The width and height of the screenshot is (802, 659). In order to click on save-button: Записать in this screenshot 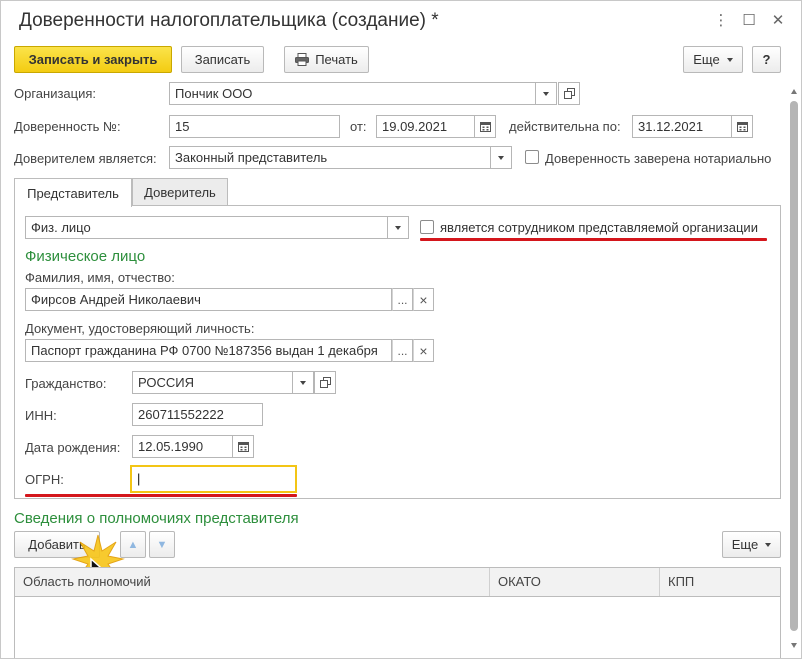, I will do `click(222, 59)`.